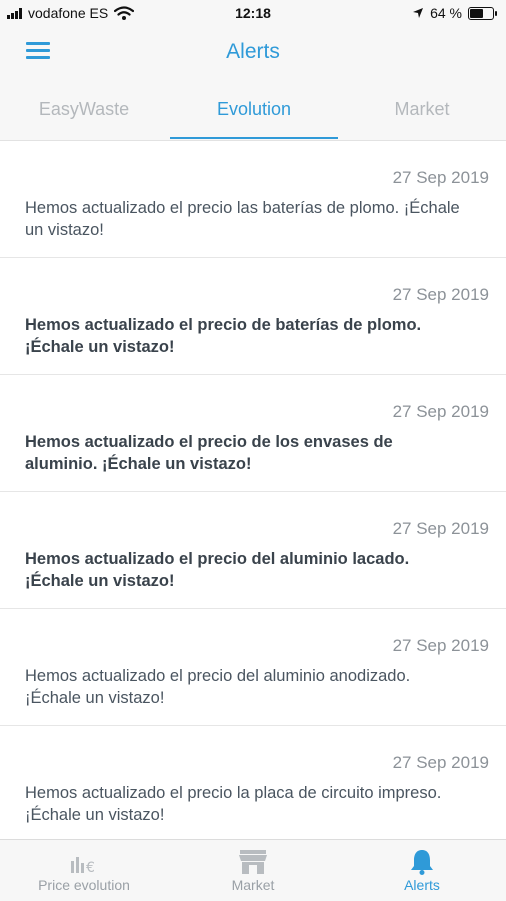  What do you see at coordinates (446, 13) in the screenshot?
I see `battery-percent: 64 %` at bounding box center [446, 13].